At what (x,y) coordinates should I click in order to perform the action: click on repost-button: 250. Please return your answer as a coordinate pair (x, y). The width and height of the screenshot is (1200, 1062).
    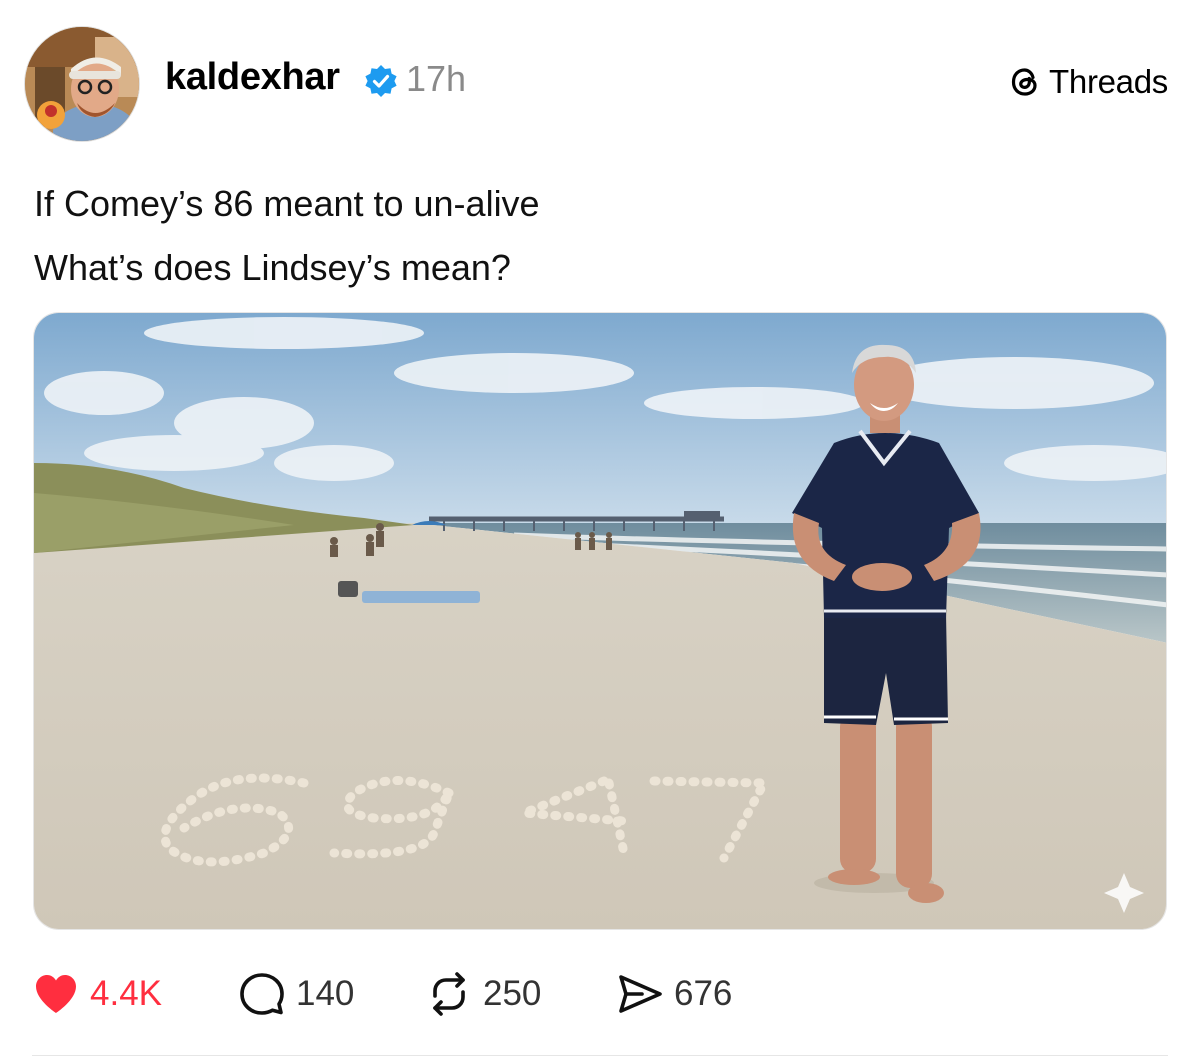
    Looking at the image, I should click on (483, 994).